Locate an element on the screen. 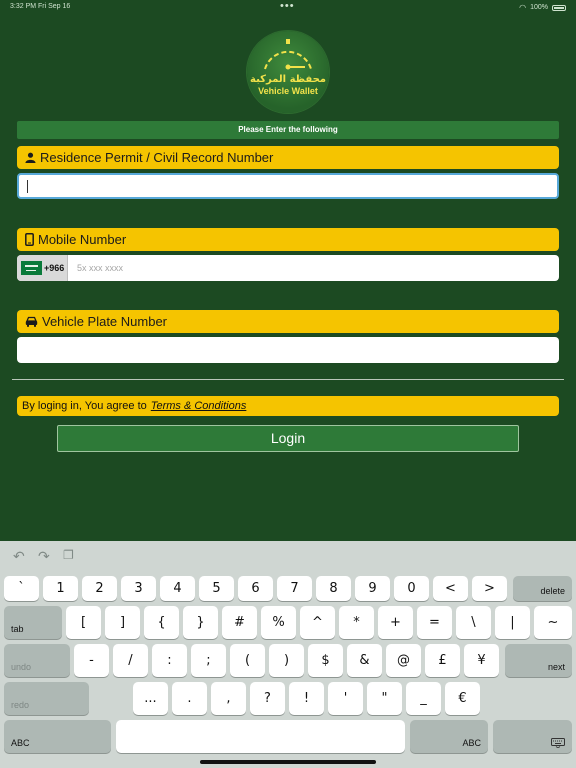 The height and width of the screenshot is (768, 576). key-7: 7 is located at coordinates (294, 588).